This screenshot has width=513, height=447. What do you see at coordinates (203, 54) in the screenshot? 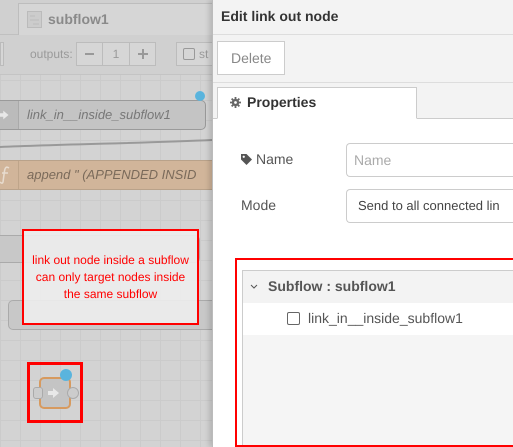
I see `checkbox-label: st` at bounding box center [203, 54].